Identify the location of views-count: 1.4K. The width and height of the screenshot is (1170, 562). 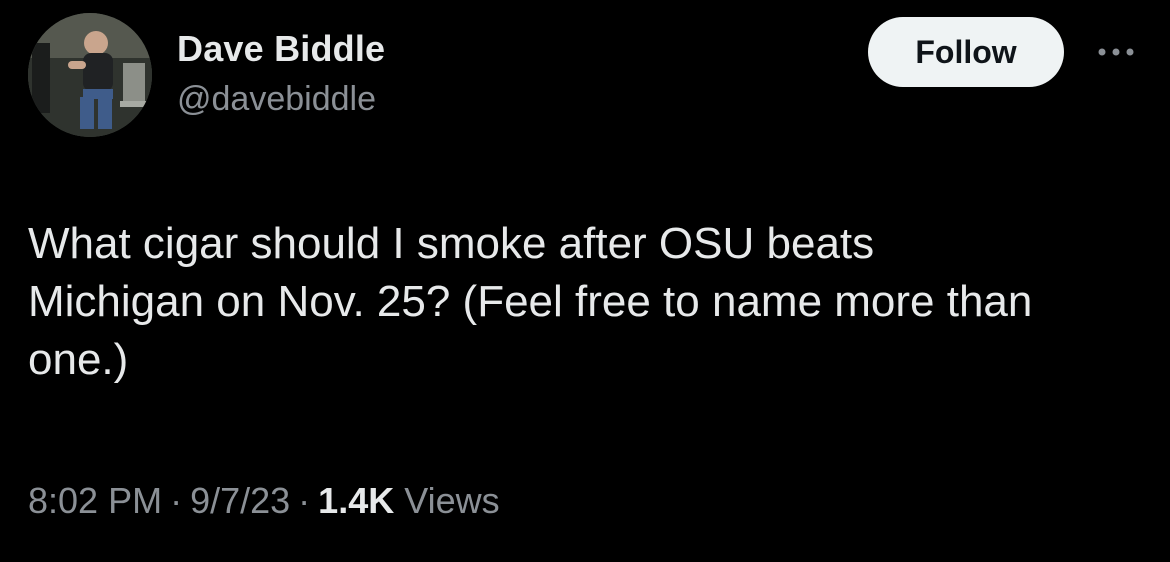
(356, 500).